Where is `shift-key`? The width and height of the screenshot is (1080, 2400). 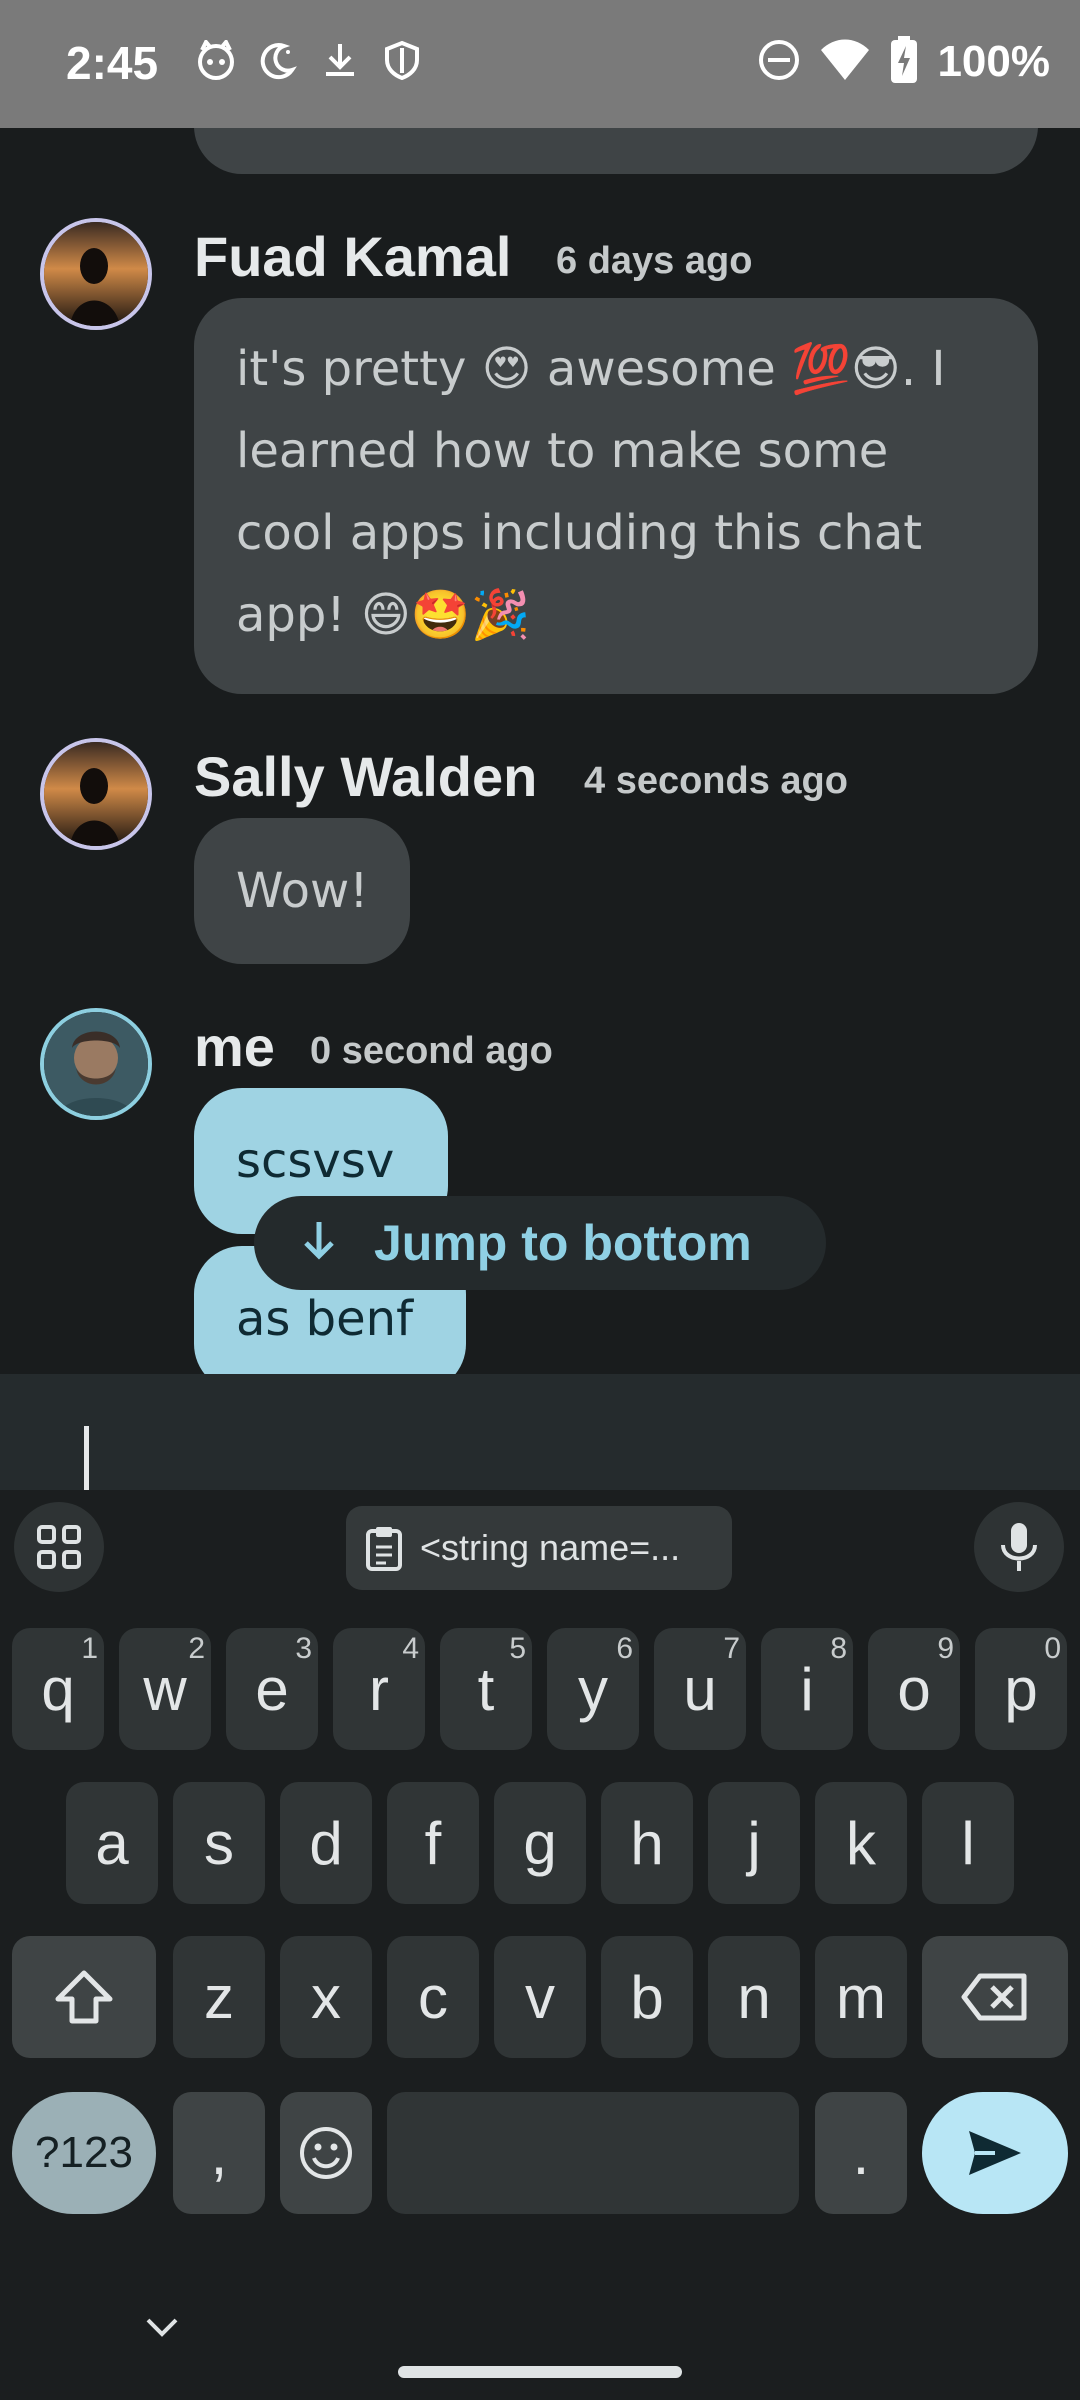
shift-key is located at coordinates (84, 1997).